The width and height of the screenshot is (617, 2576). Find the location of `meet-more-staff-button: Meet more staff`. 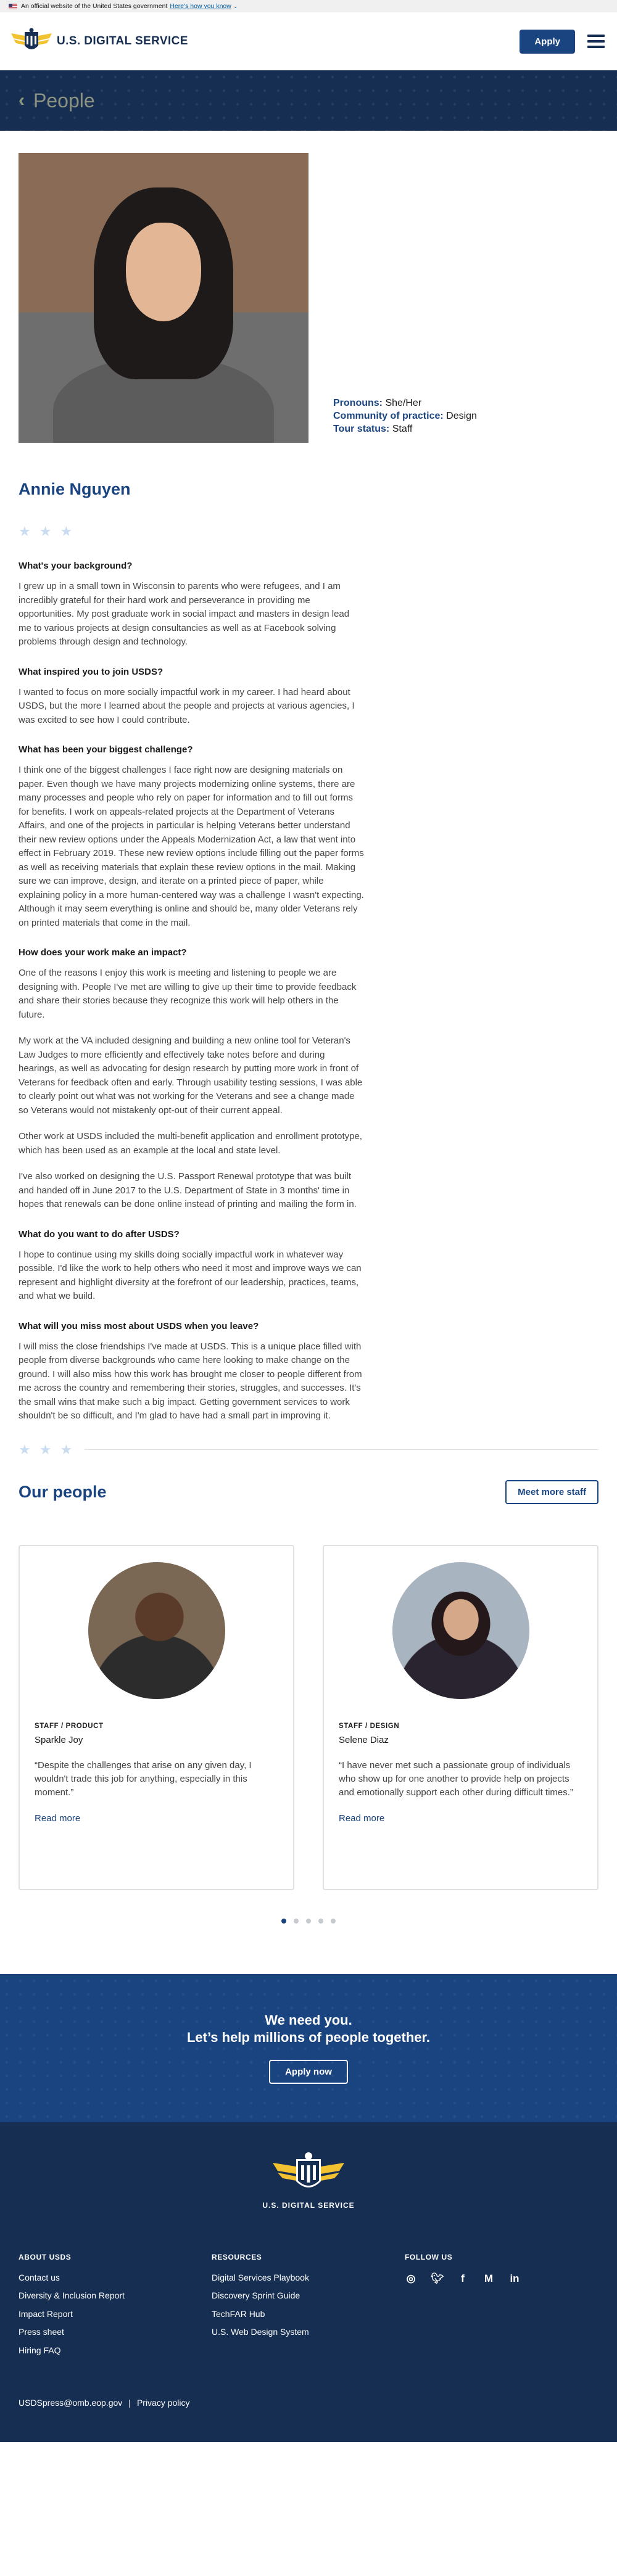

meet-more-staff-button: Meet more staff is located at coordinates (551, 1491).